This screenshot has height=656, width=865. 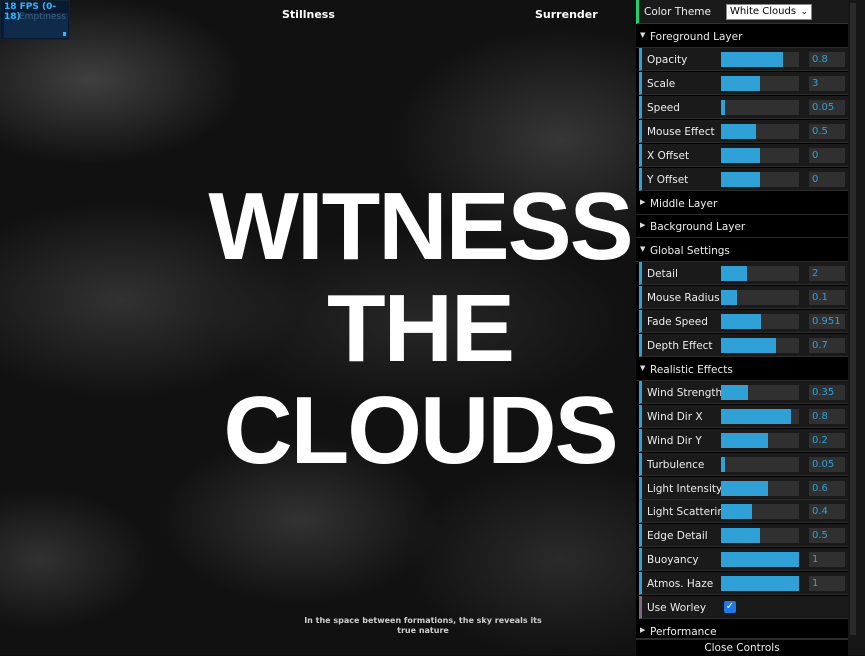 I want to click on folder-performance: ▶ Performance, so click(x=742, y=629).